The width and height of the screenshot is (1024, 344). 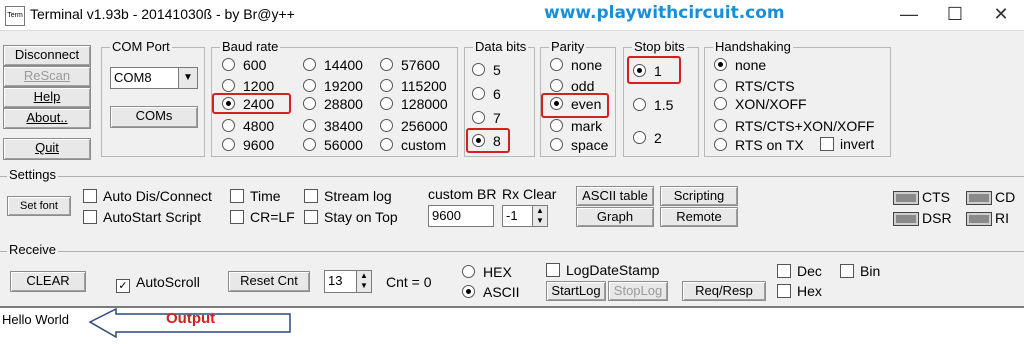 I want to click on time-checkbox: Time, so click(x=255, y=196).